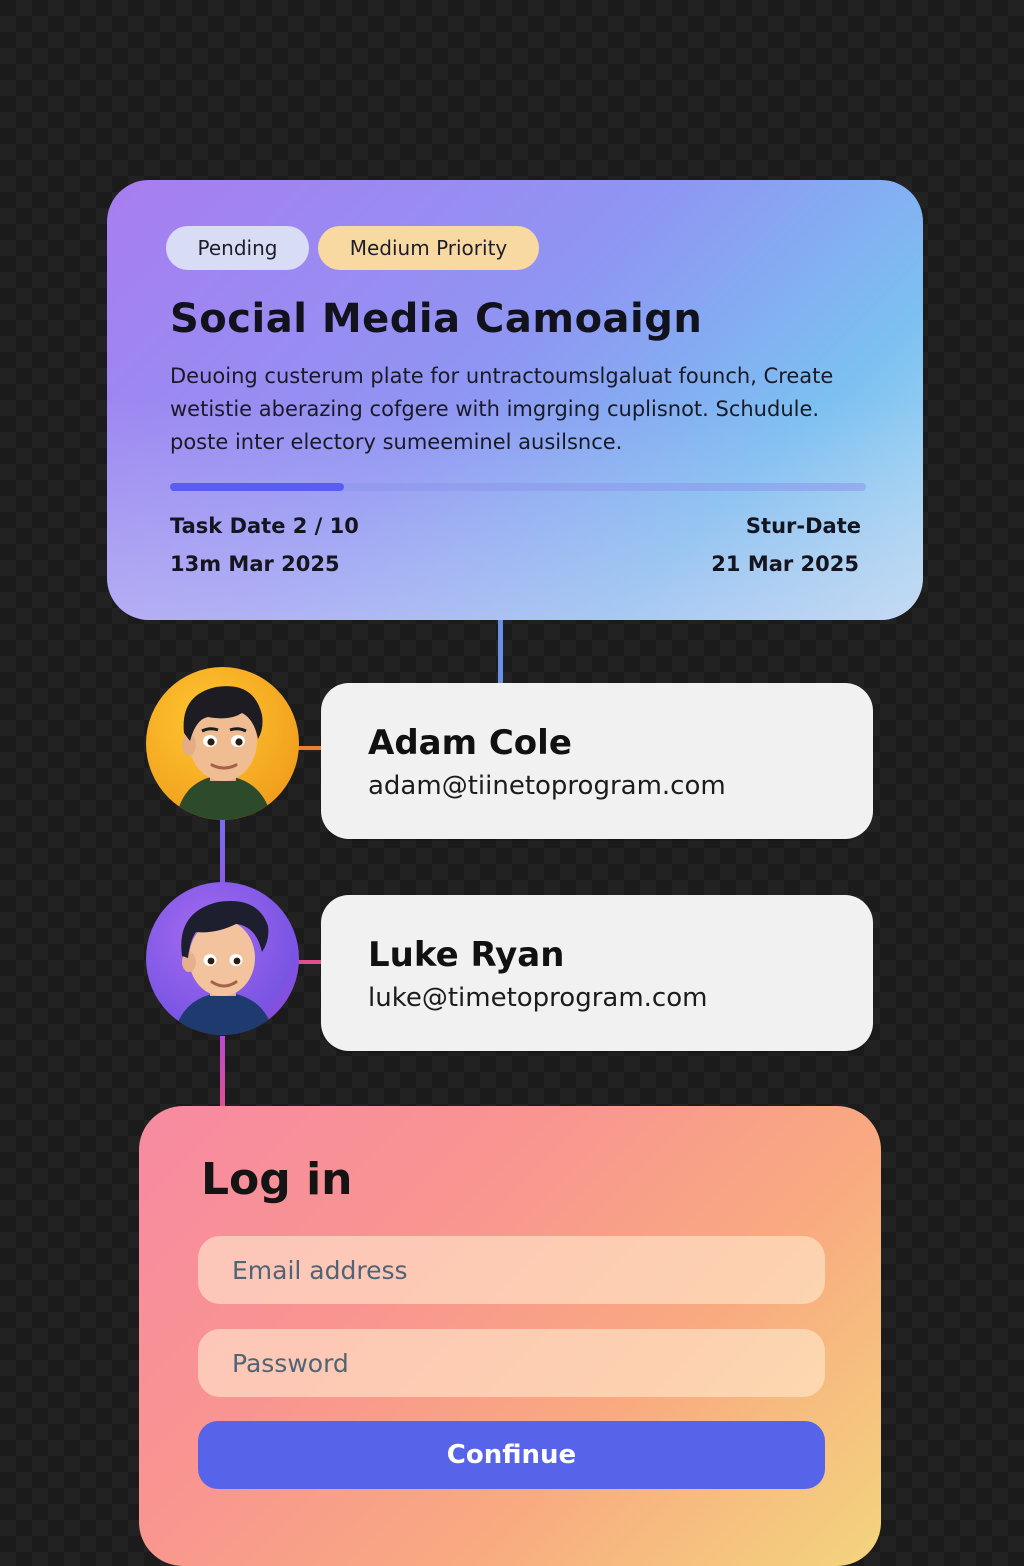 This screenshot has width=1024, height=1566. I want to click on confirm-button: Confinue, so click(511, 1455).